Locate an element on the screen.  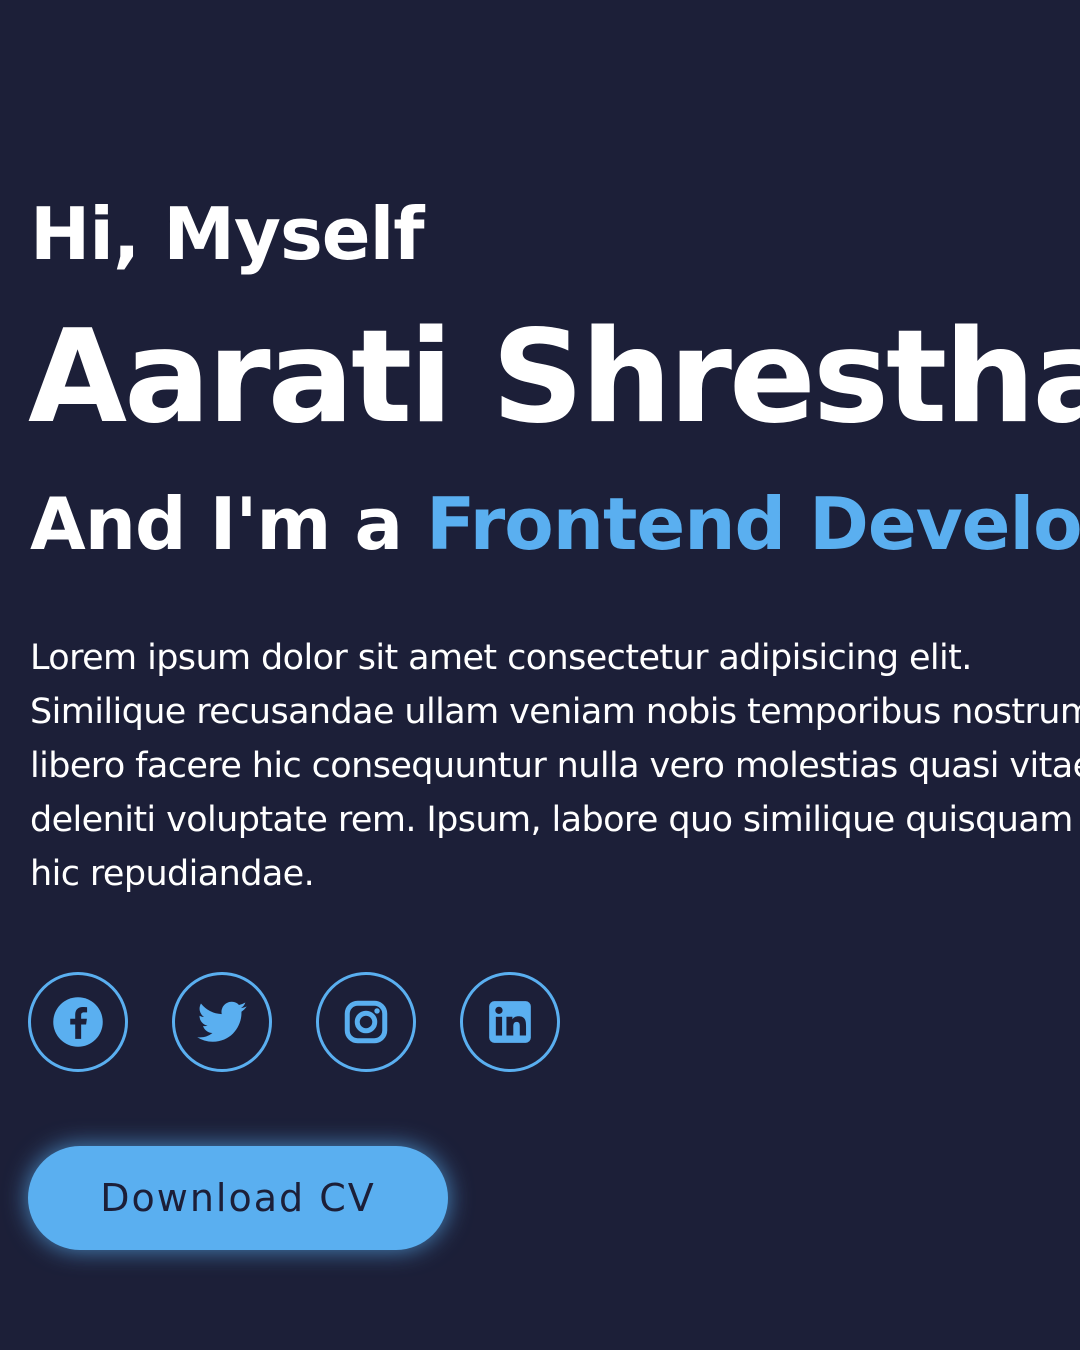
twitter-link is located at coordinates (222, 1022).